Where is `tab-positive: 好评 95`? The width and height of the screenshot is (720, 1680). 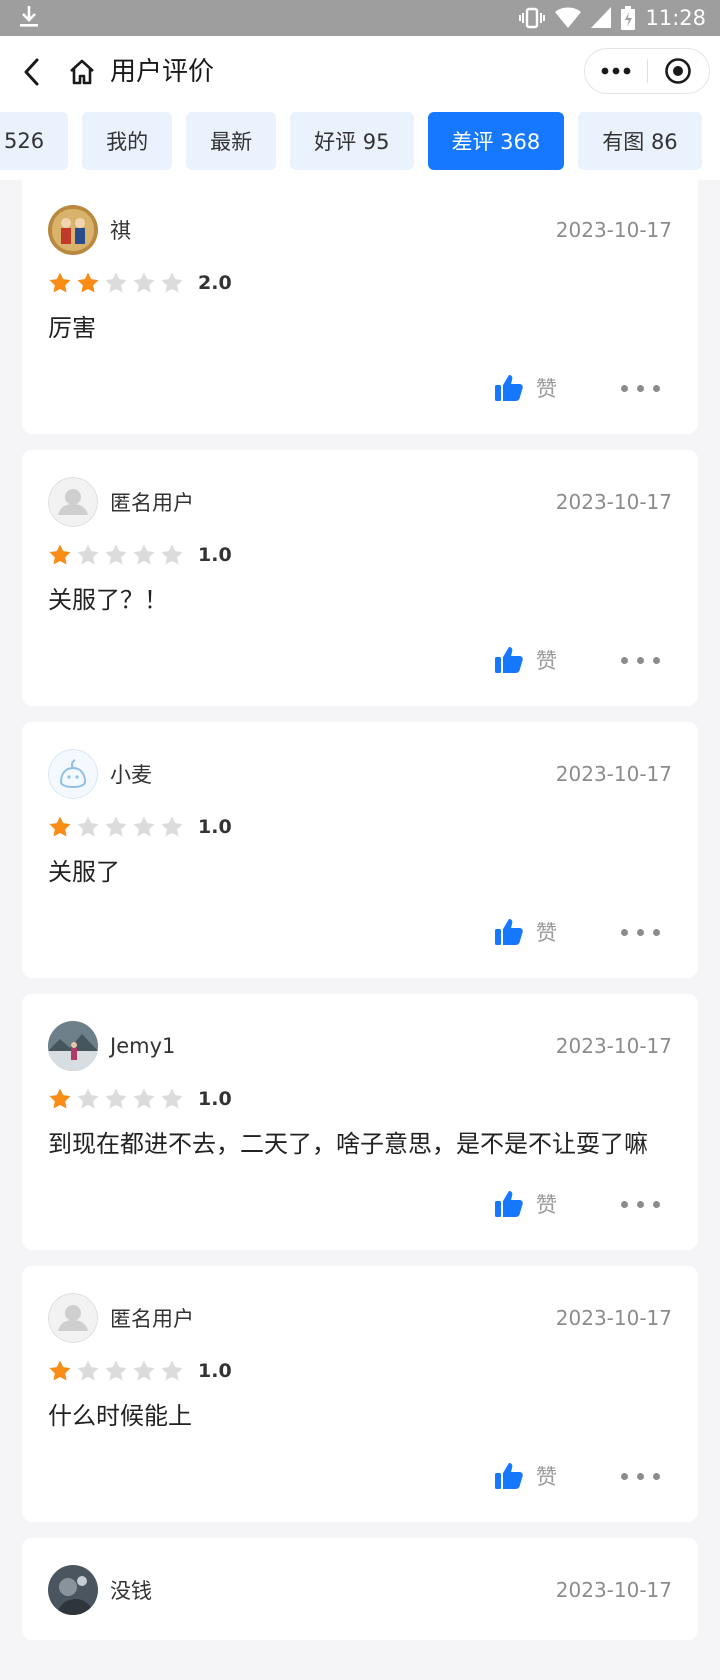
tab-positive: 好评 95 is located at coordinates (352, 141).